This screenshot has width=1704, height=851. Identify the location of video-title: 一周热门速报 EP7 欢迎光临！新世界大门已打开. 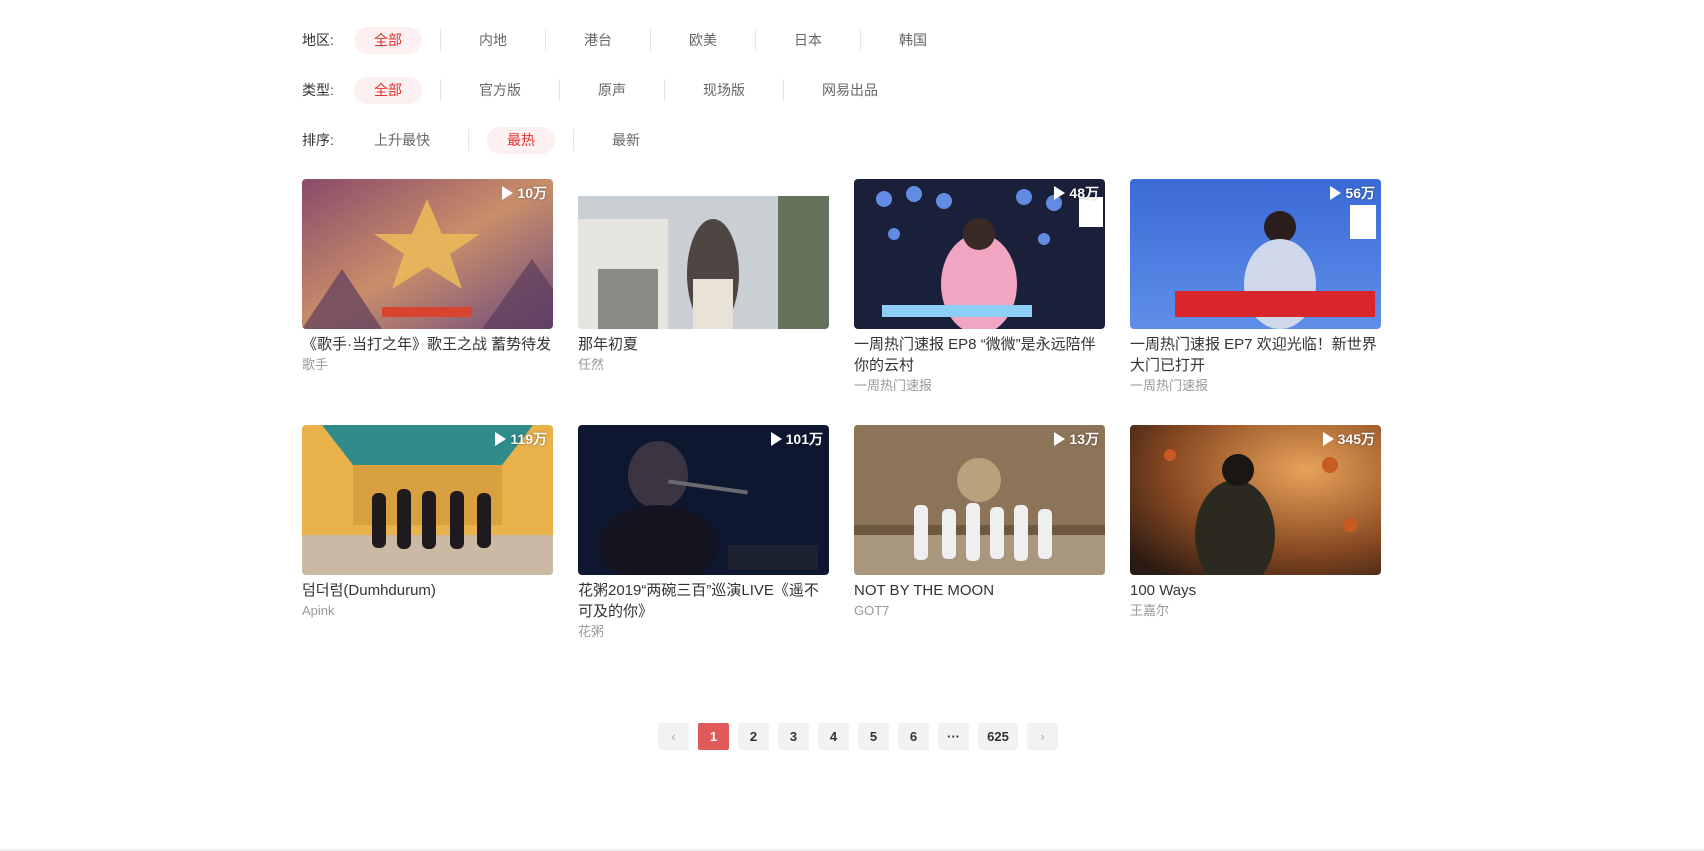
(1255, 355).